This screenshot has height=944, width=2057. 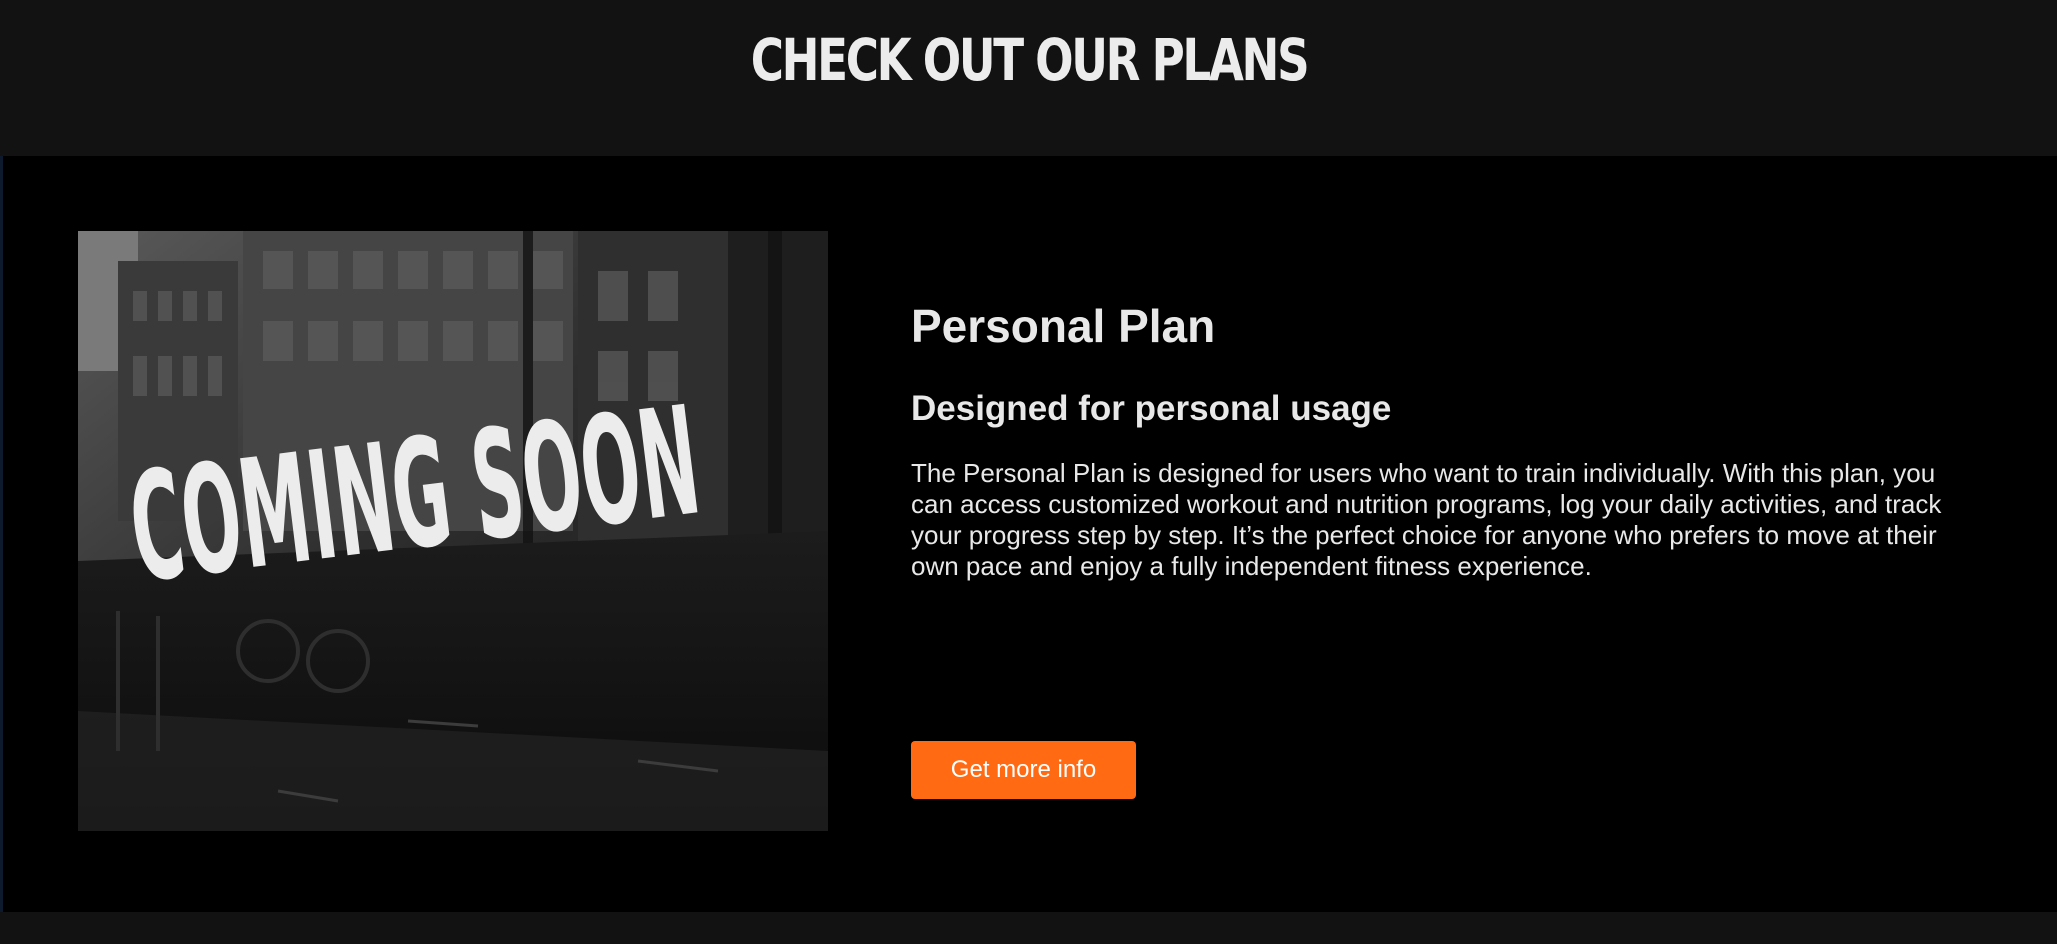 I want to click on plan-title: Personal Plan, so click(x=1063, y=326).